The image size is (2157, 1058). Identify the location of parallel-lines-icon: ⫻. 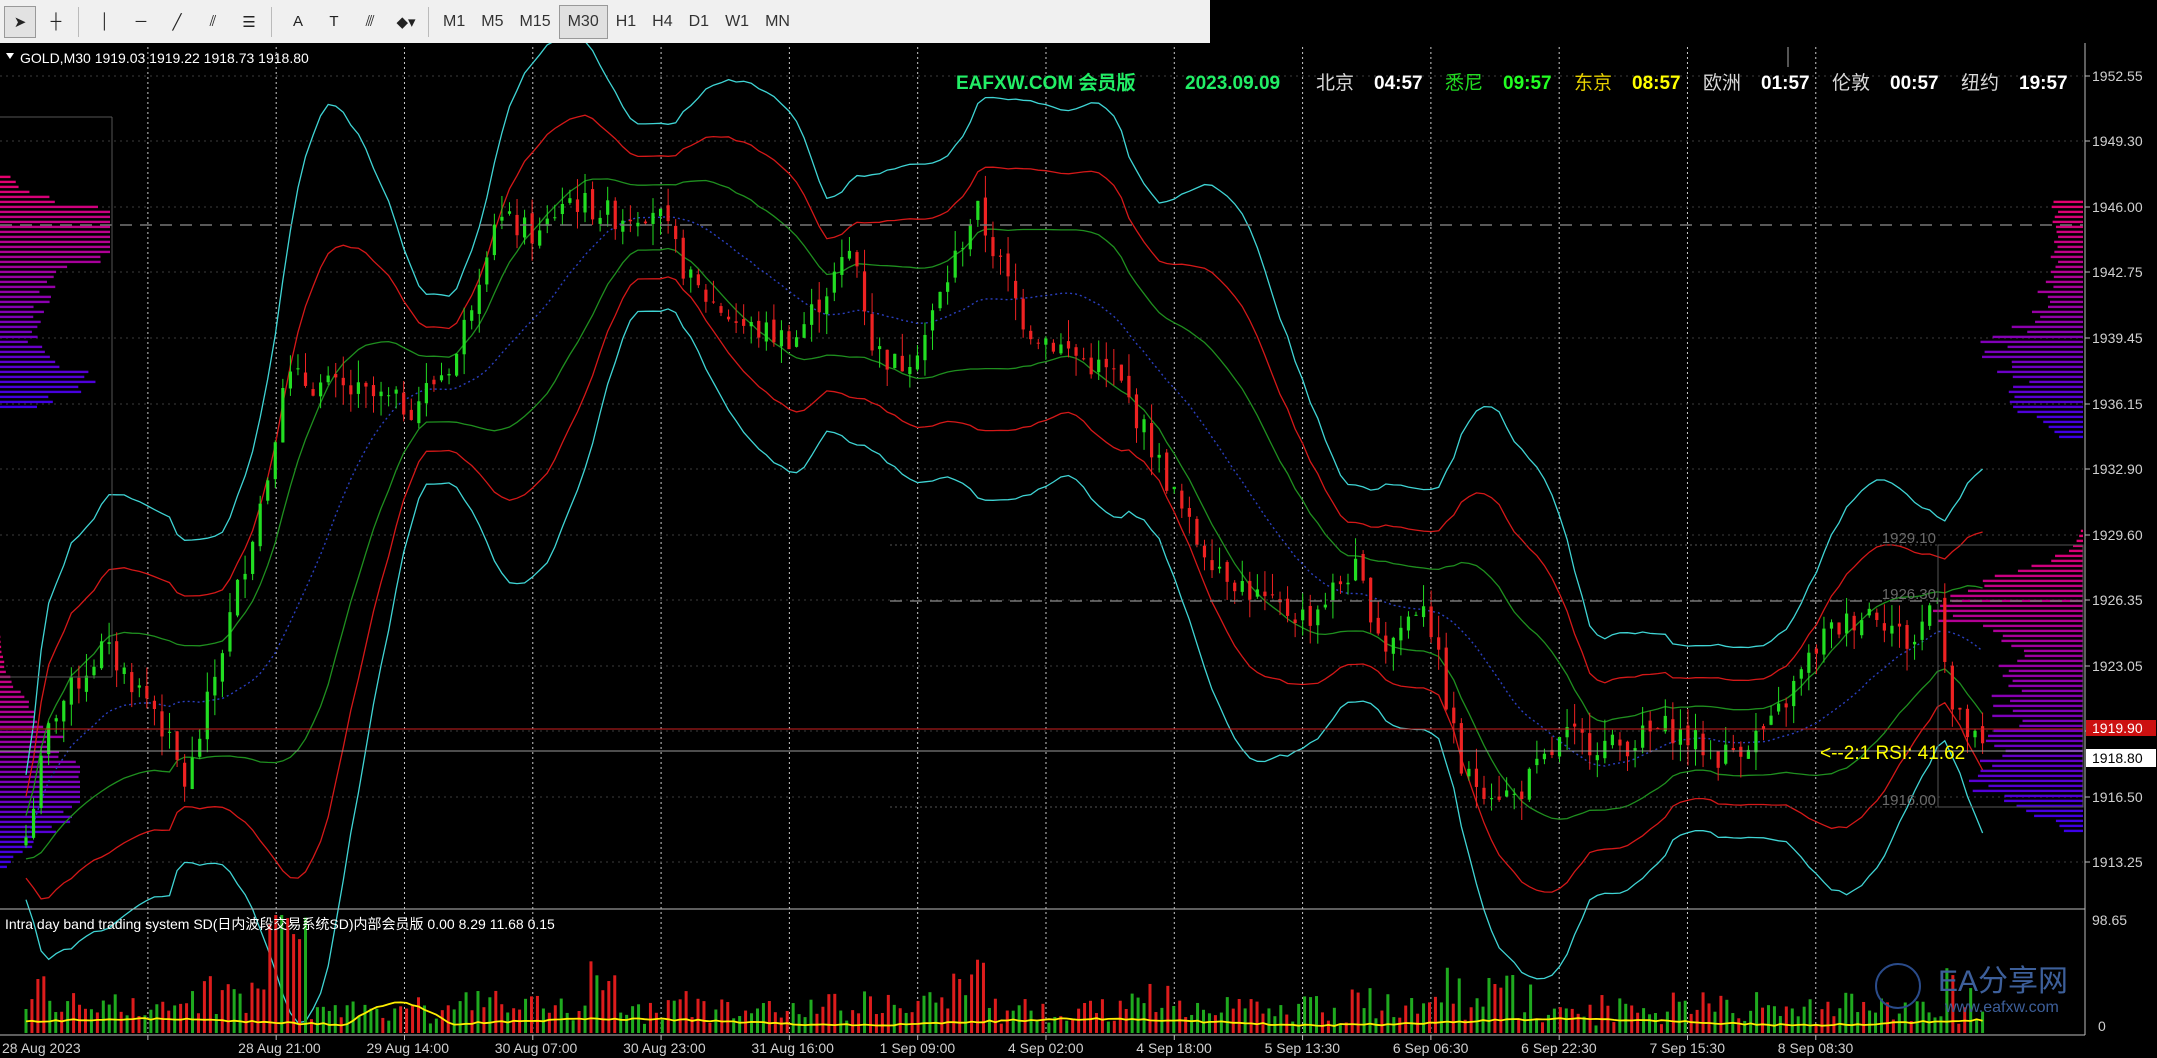
(370, 22).